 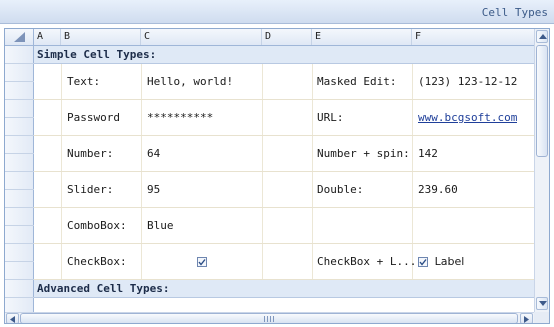 I want to click on vertical-scroll-thumb, so click(x=542, y=101).